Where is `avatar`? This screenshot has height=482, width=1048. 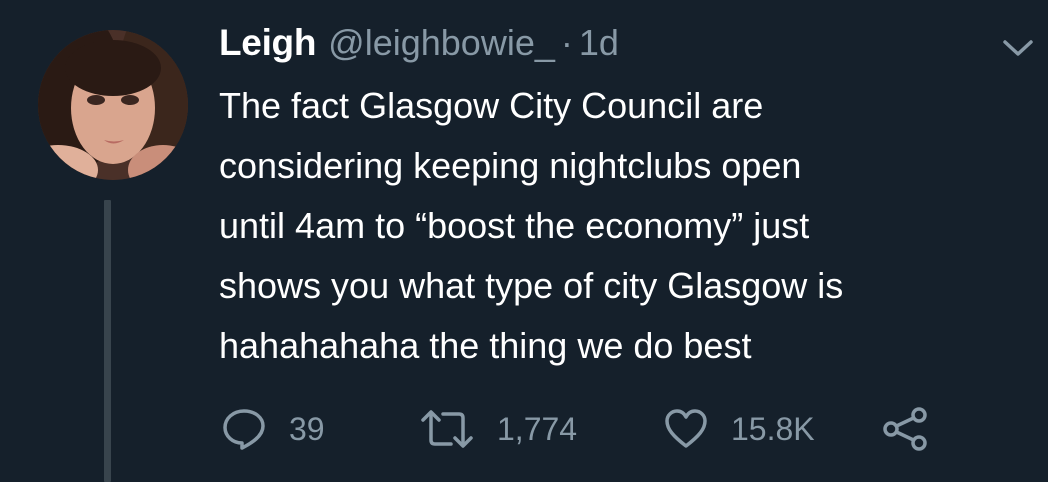 avatar is located at coordinates (113, 105).